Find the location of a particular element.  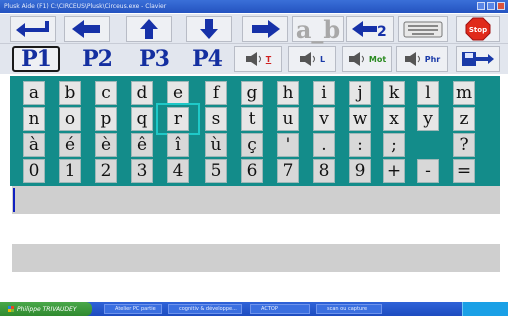

close-button is located at coordinates (501, 6).